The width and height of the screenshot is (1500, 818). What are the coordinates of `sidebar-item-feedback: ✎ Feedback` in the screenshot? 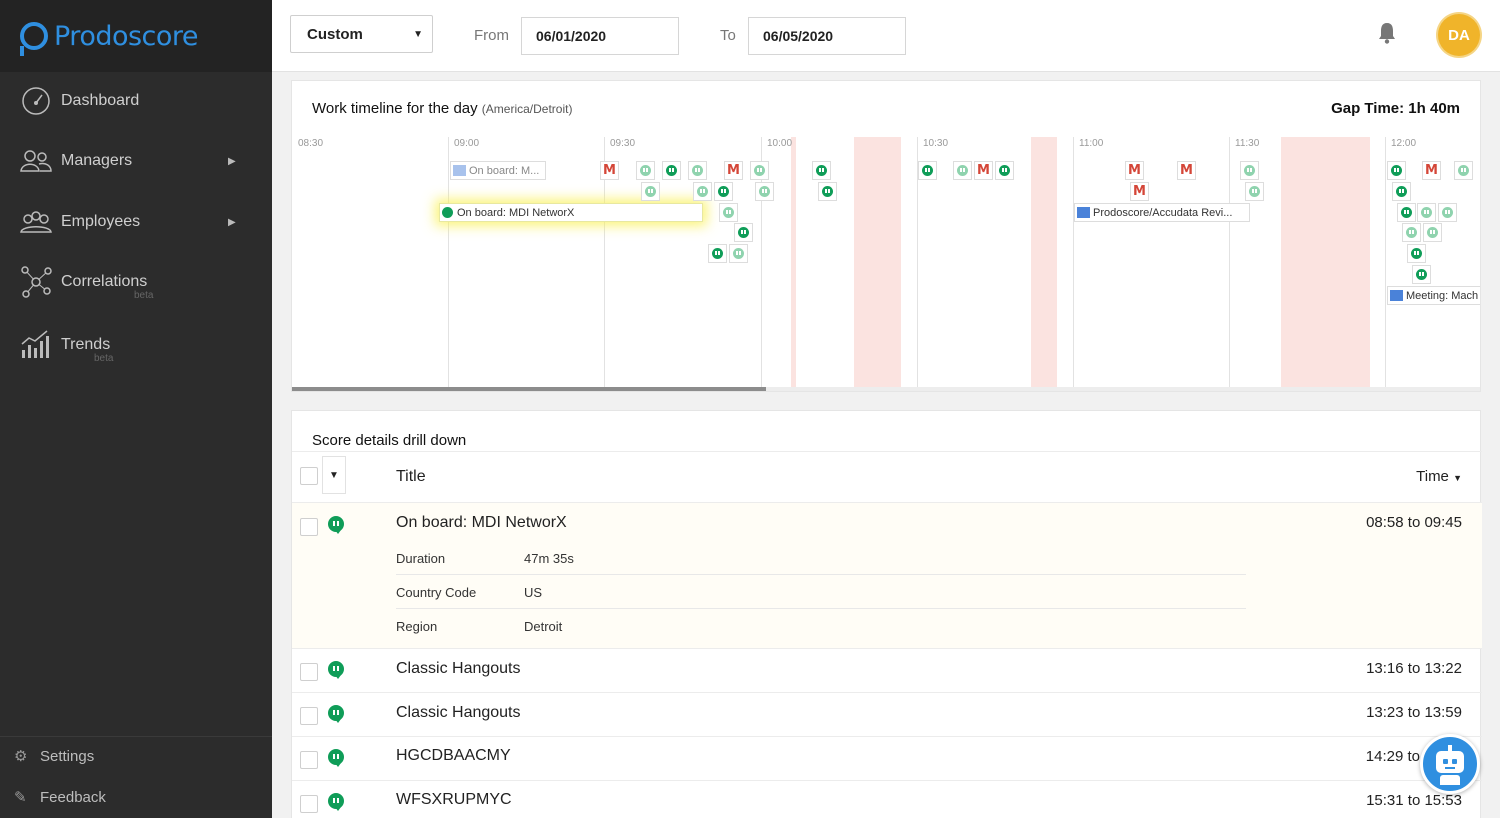 It's located at (60, 797).